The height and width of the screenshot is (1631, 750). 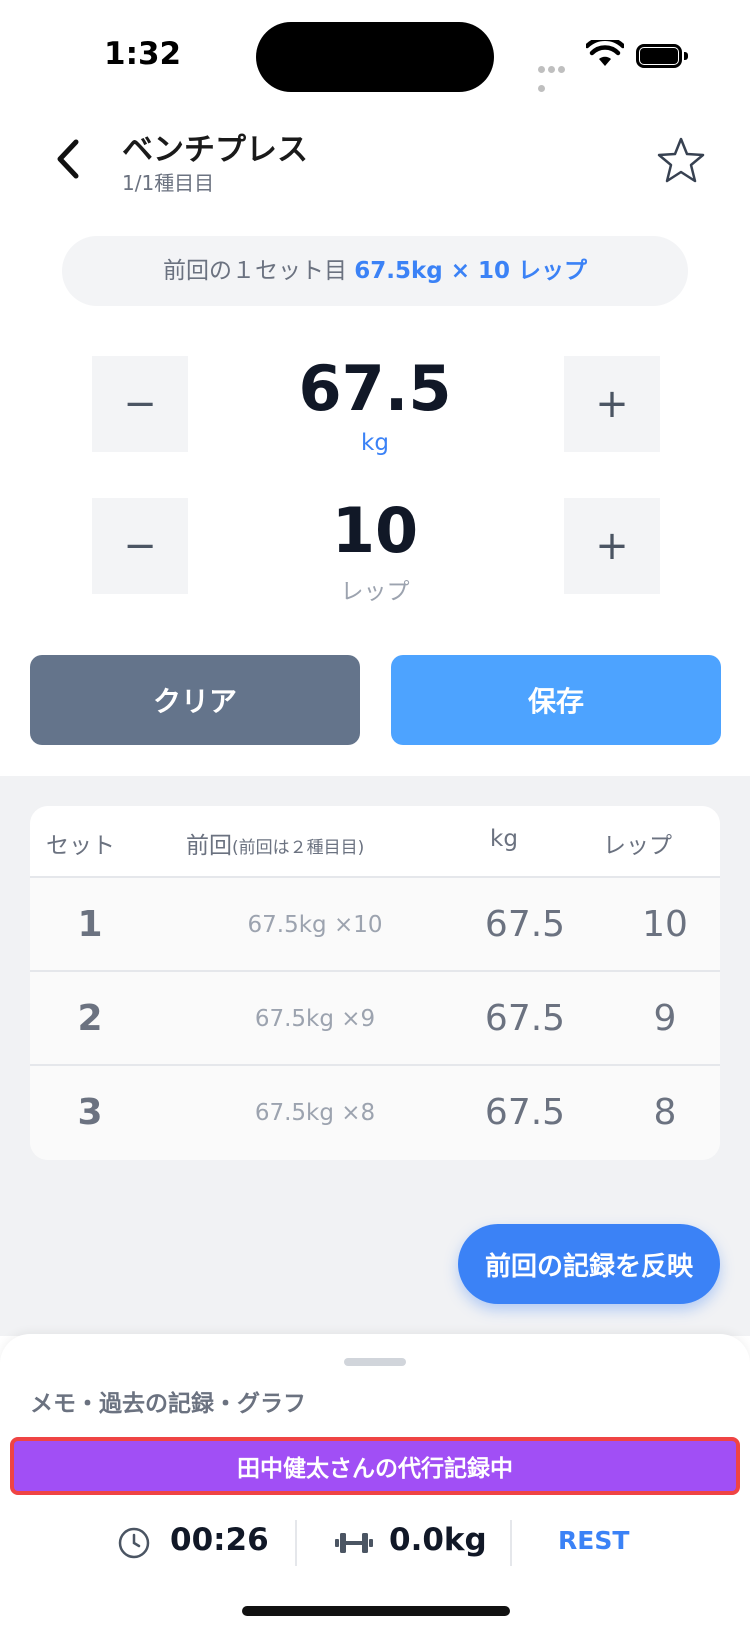 I want to click on reps-unit: レップ, so click(x=375, y=592).